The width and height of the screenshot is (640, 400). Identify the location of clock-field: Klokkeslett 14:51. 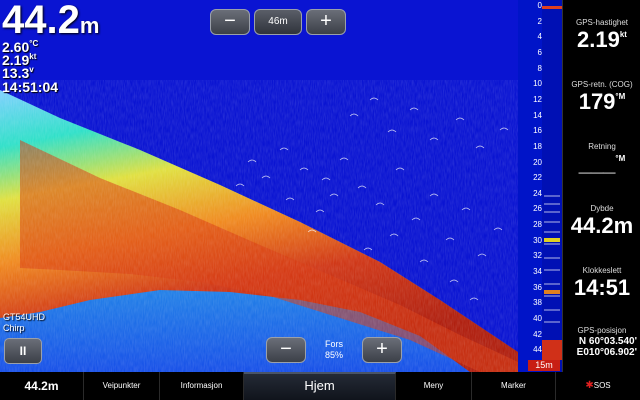
(601, 283).